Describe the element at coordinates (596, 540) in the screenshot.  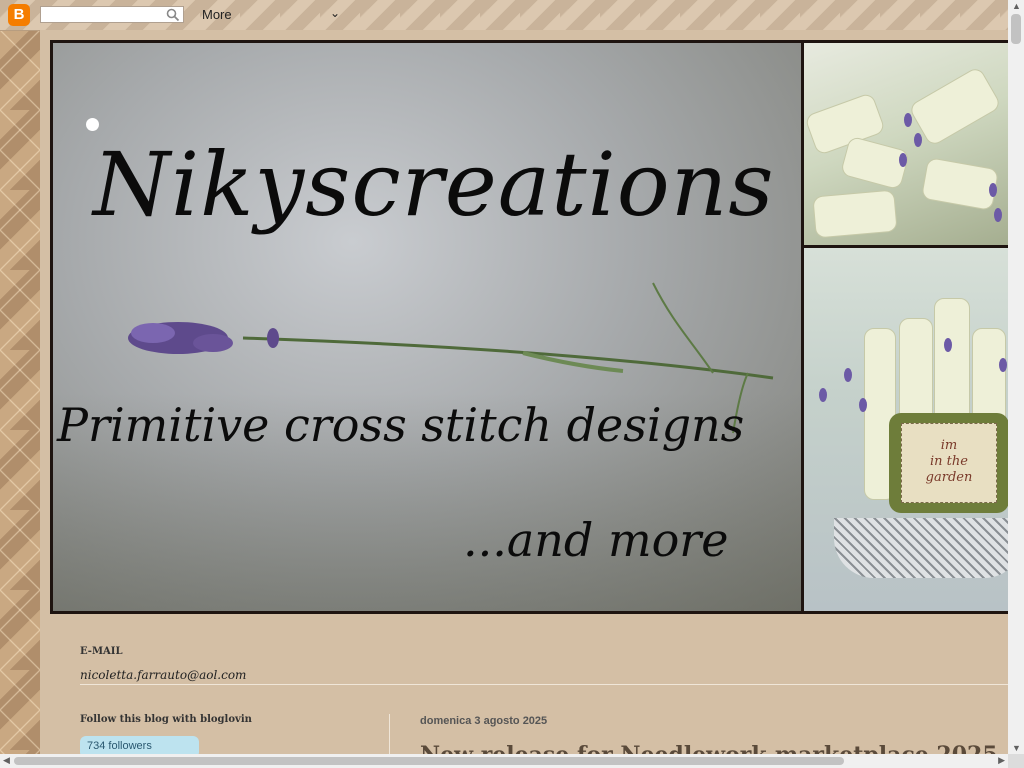
I see `blog-tagline: ...and more` at that location.